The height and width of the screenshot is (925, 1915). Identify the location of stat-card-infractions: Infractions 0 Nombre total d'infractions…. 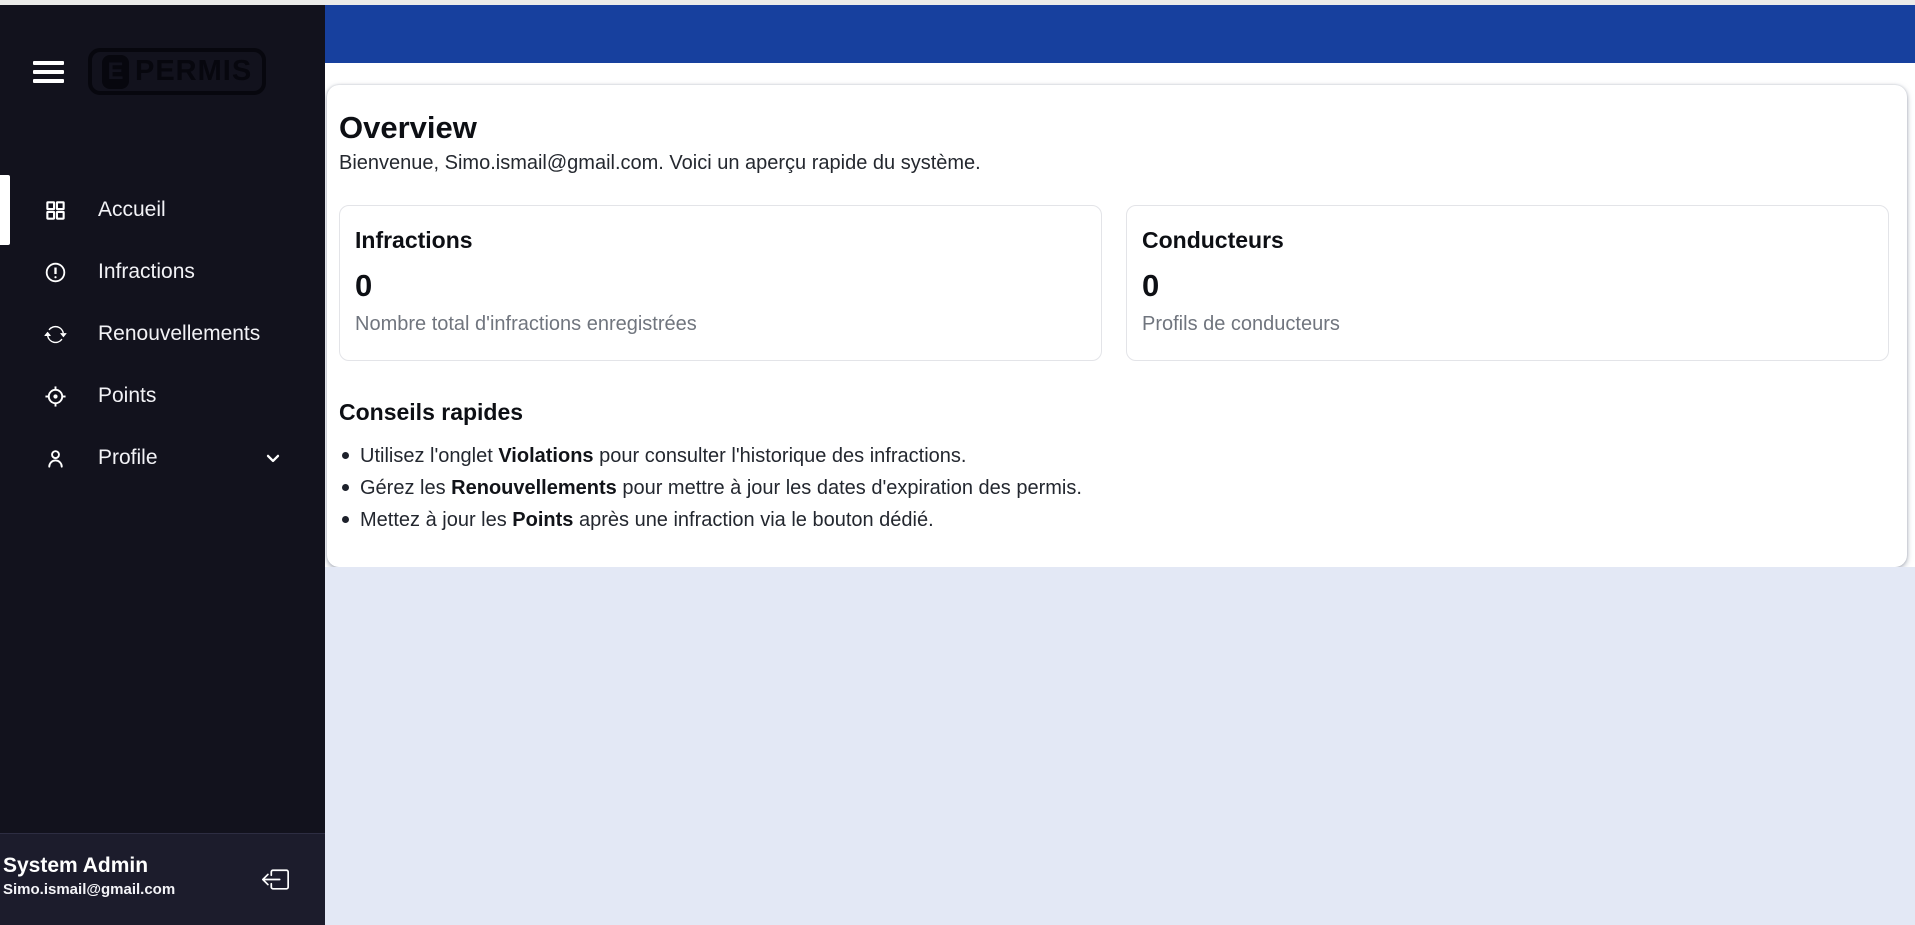
(720, 283).